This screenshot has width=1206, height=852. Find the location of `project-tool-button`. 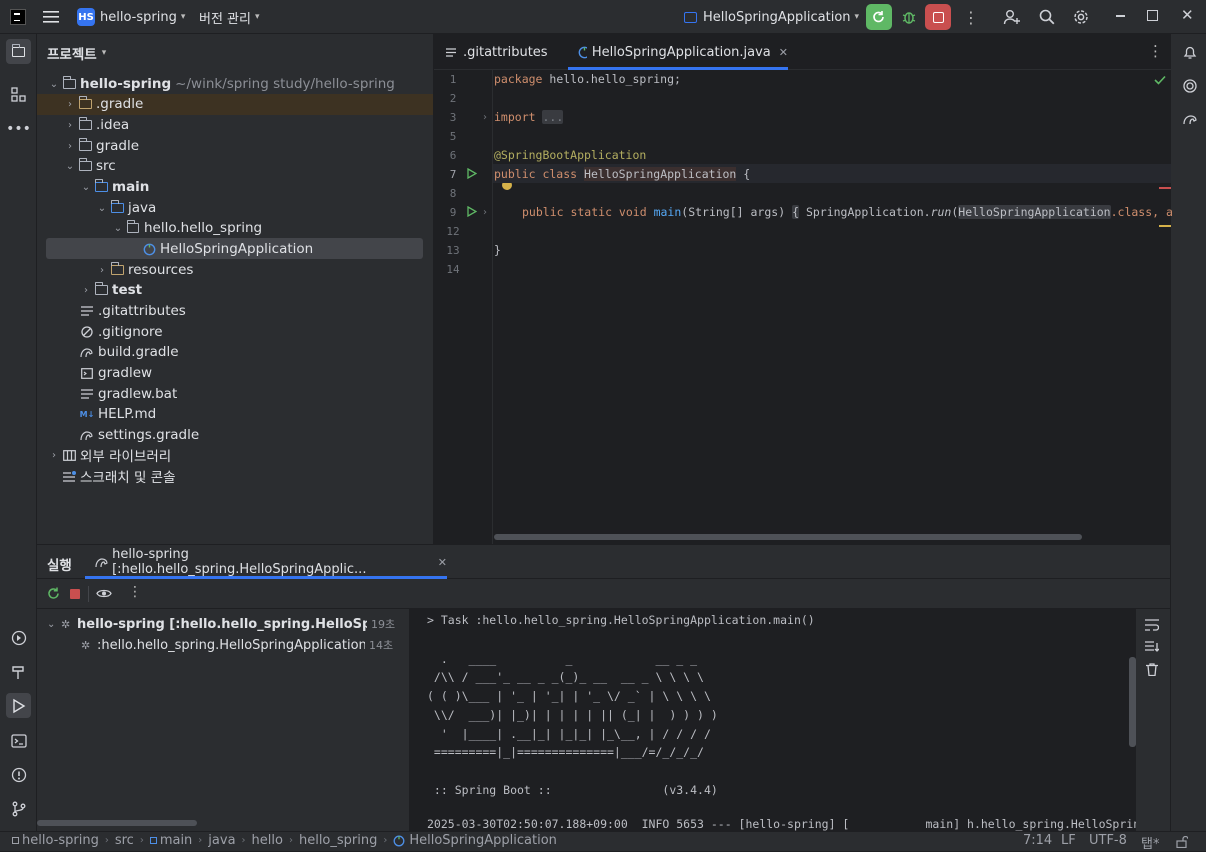

project-tool-button is located at coordinates (18, 51).